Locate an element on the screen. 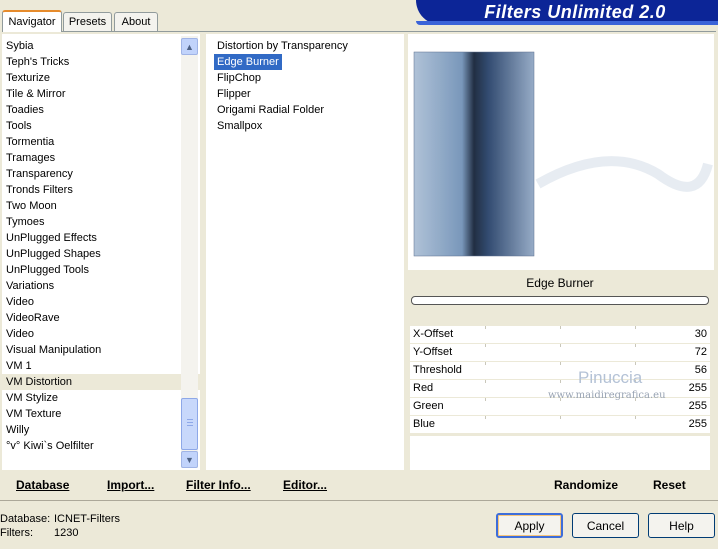 The width and height of the screenshot is (718, 549). chevron-down-icon: ▼ is located at coordinates (189, 459).